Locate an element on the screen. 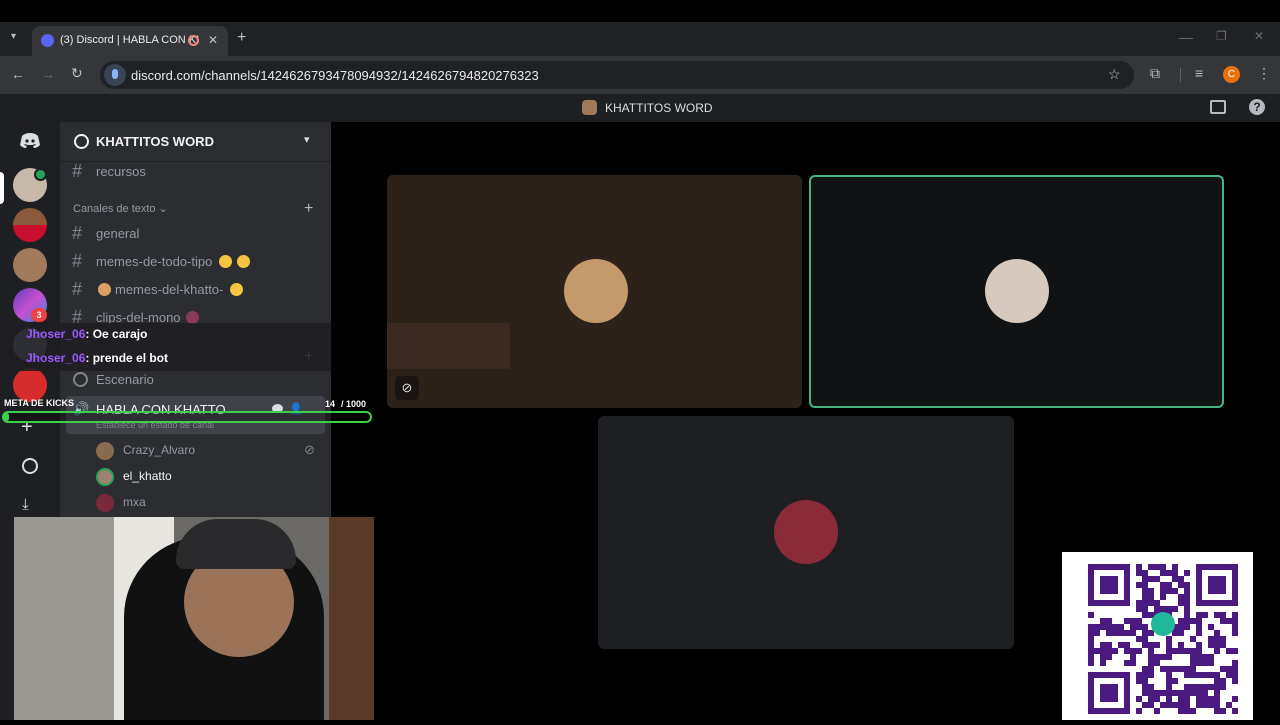  qr-code-panel is located at coordinates (1157, 636).